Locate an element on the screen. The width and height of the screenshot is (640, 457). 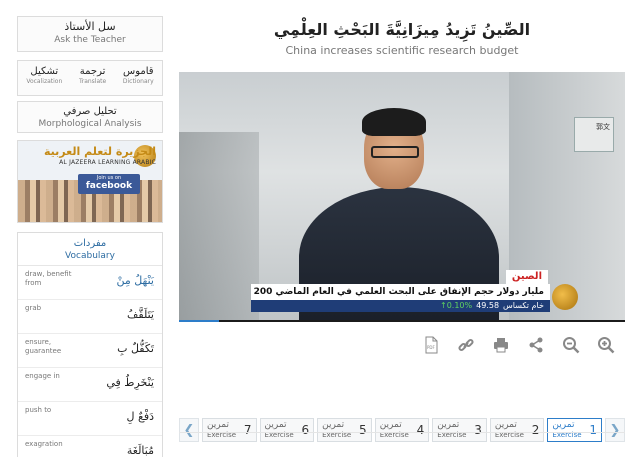
exercise-tab-6: 6 تمرين Exercise is located at coordinates (287, 430).